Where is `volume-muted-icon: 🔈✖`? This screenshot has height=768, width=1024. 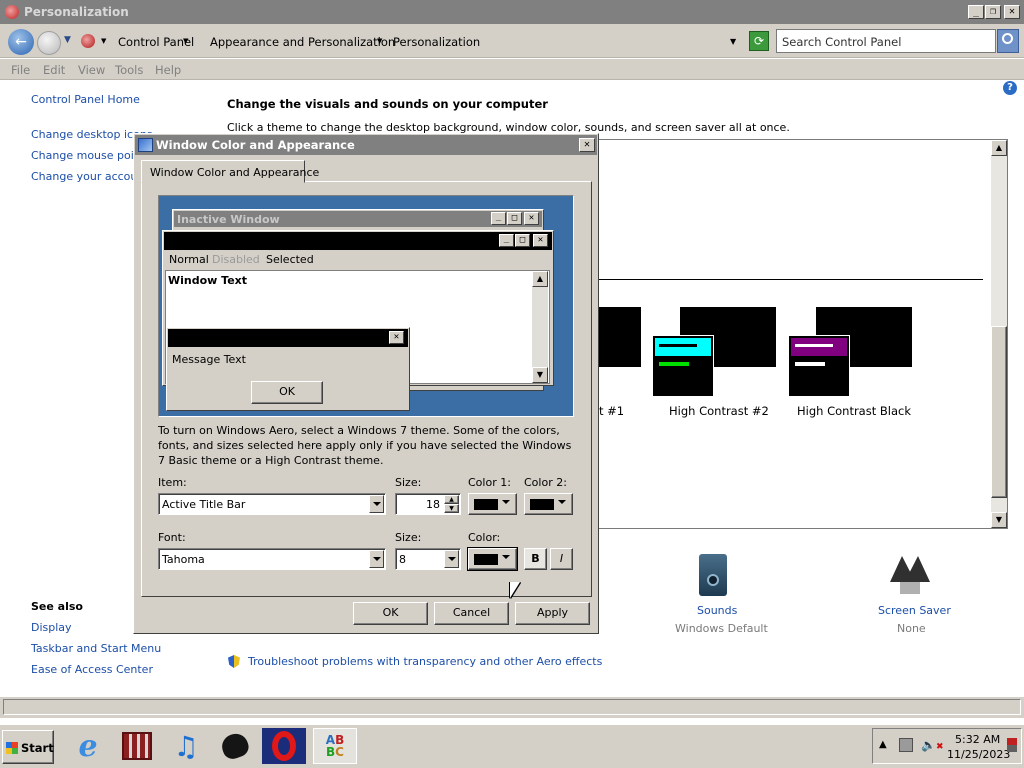
volume-muted-icon: 🔈✖ is located at coordinates (932, 745).